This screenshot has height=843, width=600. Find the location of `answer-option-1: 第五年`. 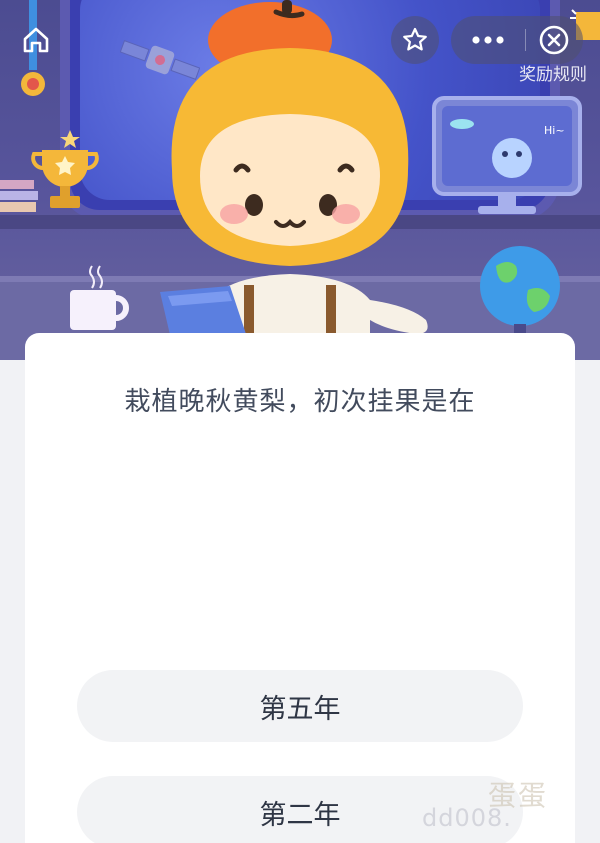

answer-option-1: 第五年 is located at coordinates (300, 706).